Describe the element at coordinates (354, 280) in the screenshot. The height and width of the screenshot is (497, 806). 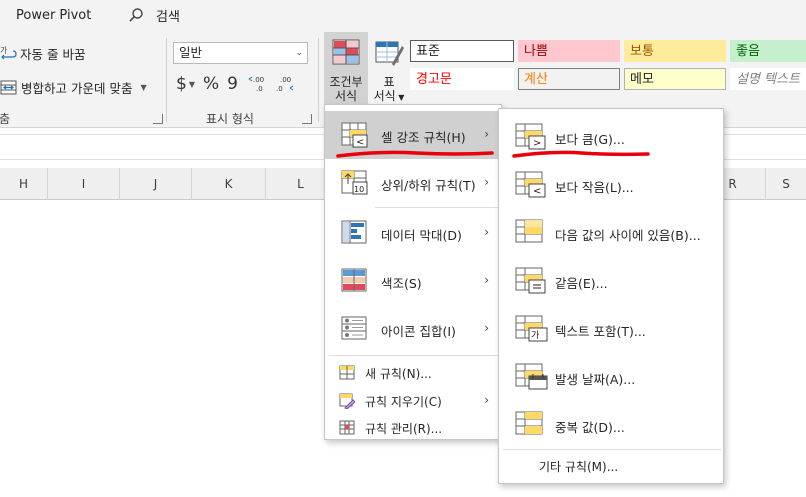
I see `color-scales-icon` at that location.